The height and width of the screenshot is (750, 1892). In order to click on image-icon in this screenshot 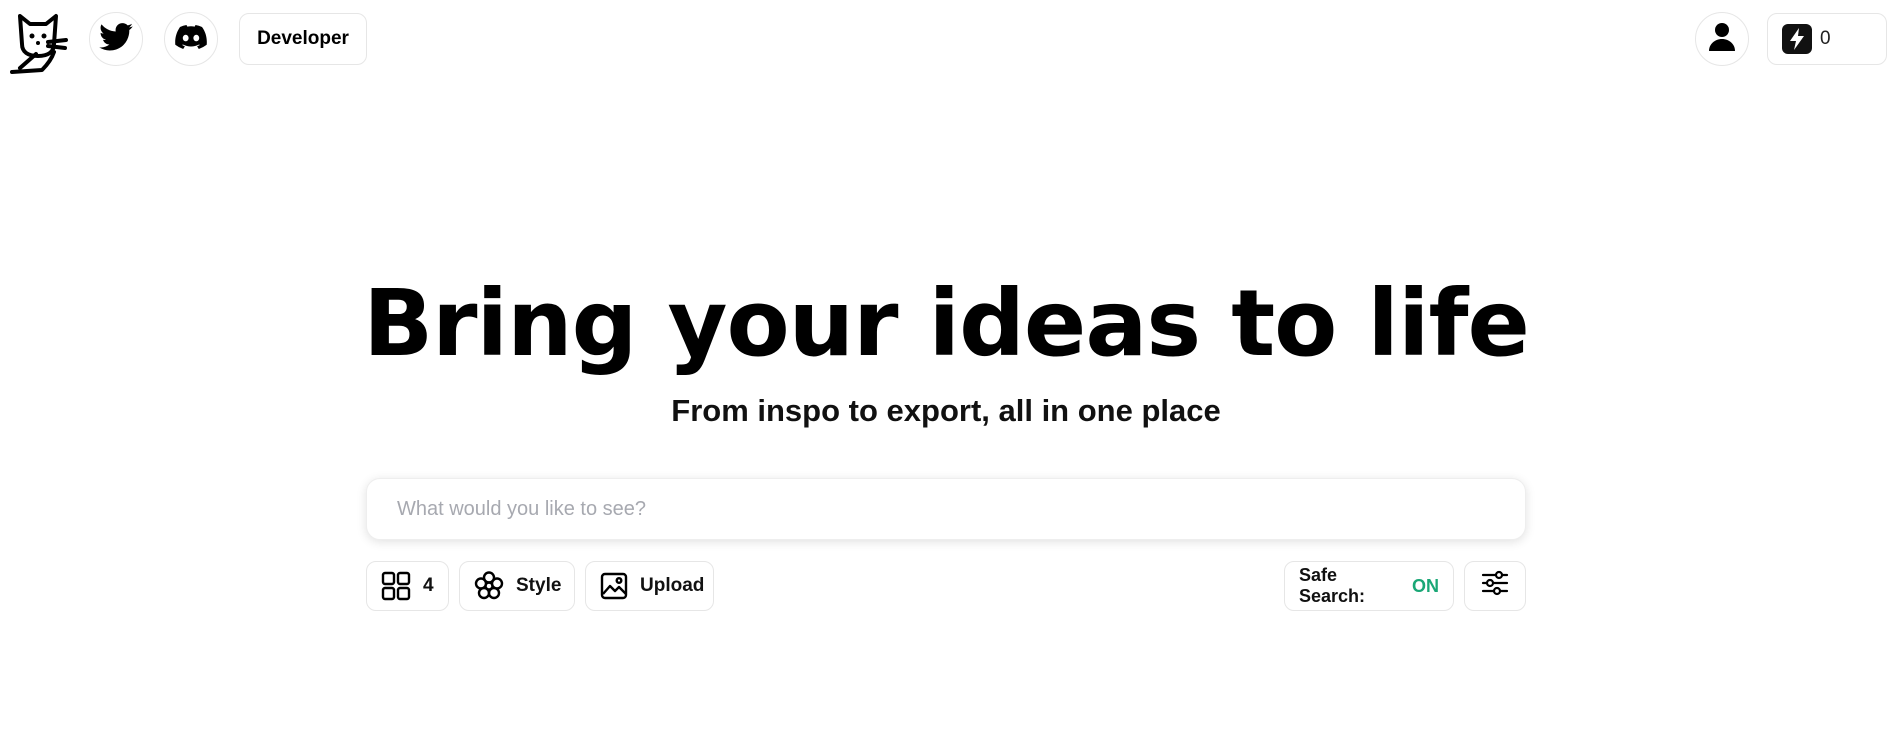, I will do `click(614, 586)`.